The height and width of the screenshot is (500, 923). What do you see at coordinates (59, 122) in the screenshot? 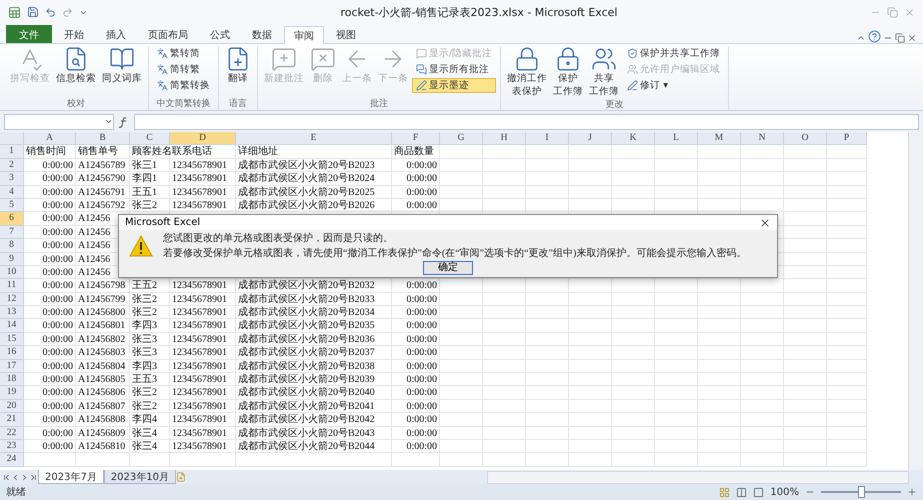
I see `name-box` at bounding box center [59, 122].